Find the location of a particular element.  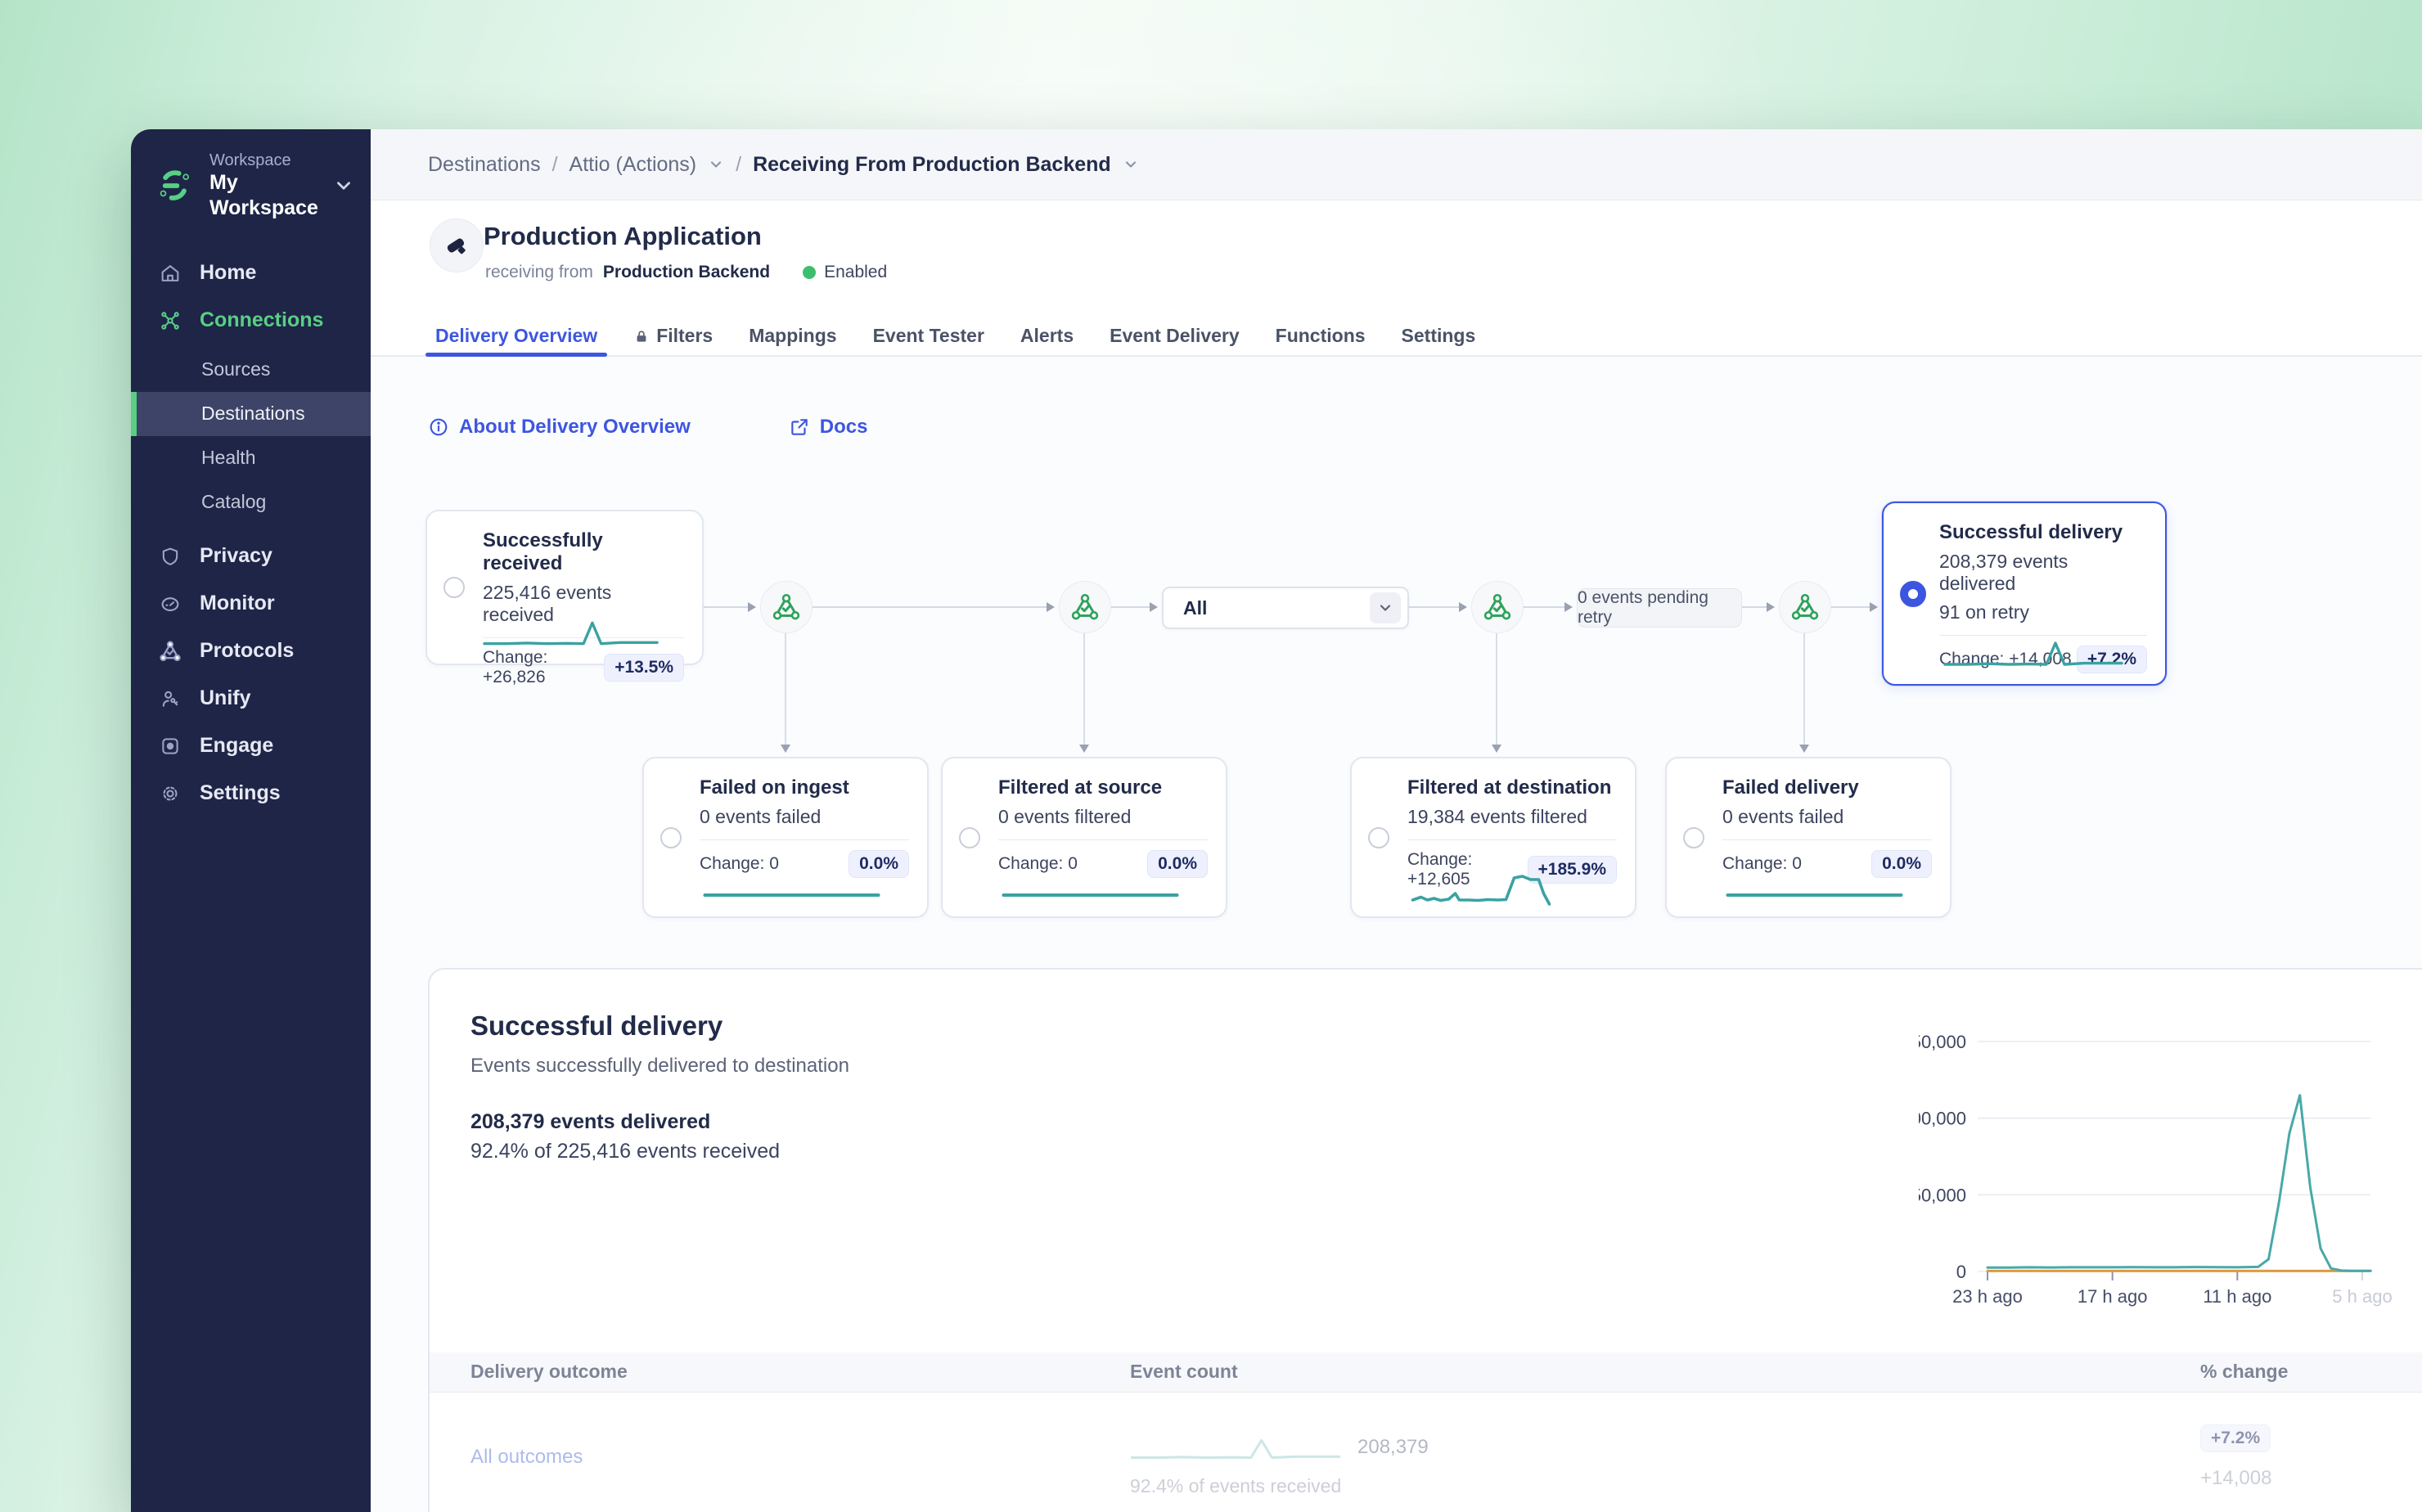

tab-event-delivery: Event Delivery is located at coordinates (1175, 336).